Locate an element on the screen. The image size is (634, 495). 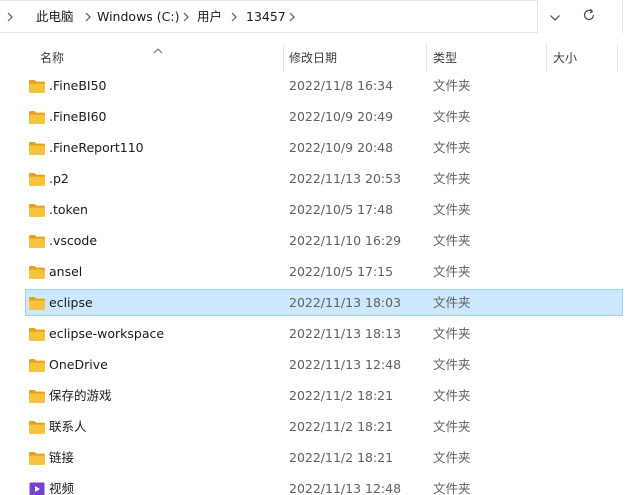
file-date-modified: 2022/11/13 18:13 is located at coordinates (345, 333).